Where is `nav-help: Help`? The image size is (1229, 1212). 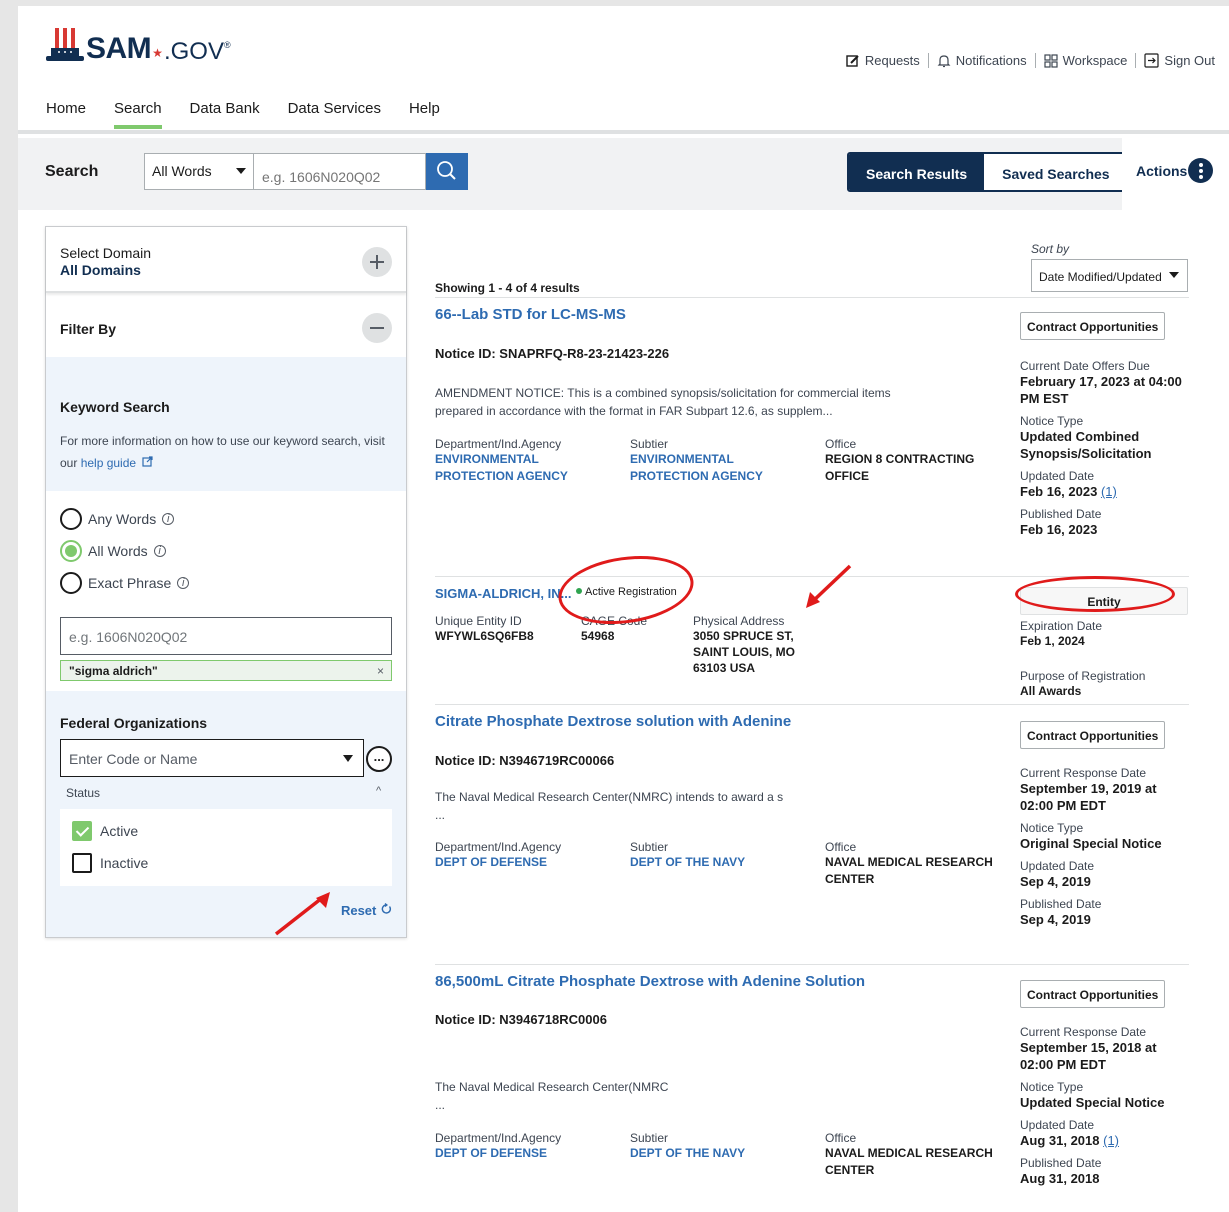 nav-help: Help is located at coordinates (424, 114).